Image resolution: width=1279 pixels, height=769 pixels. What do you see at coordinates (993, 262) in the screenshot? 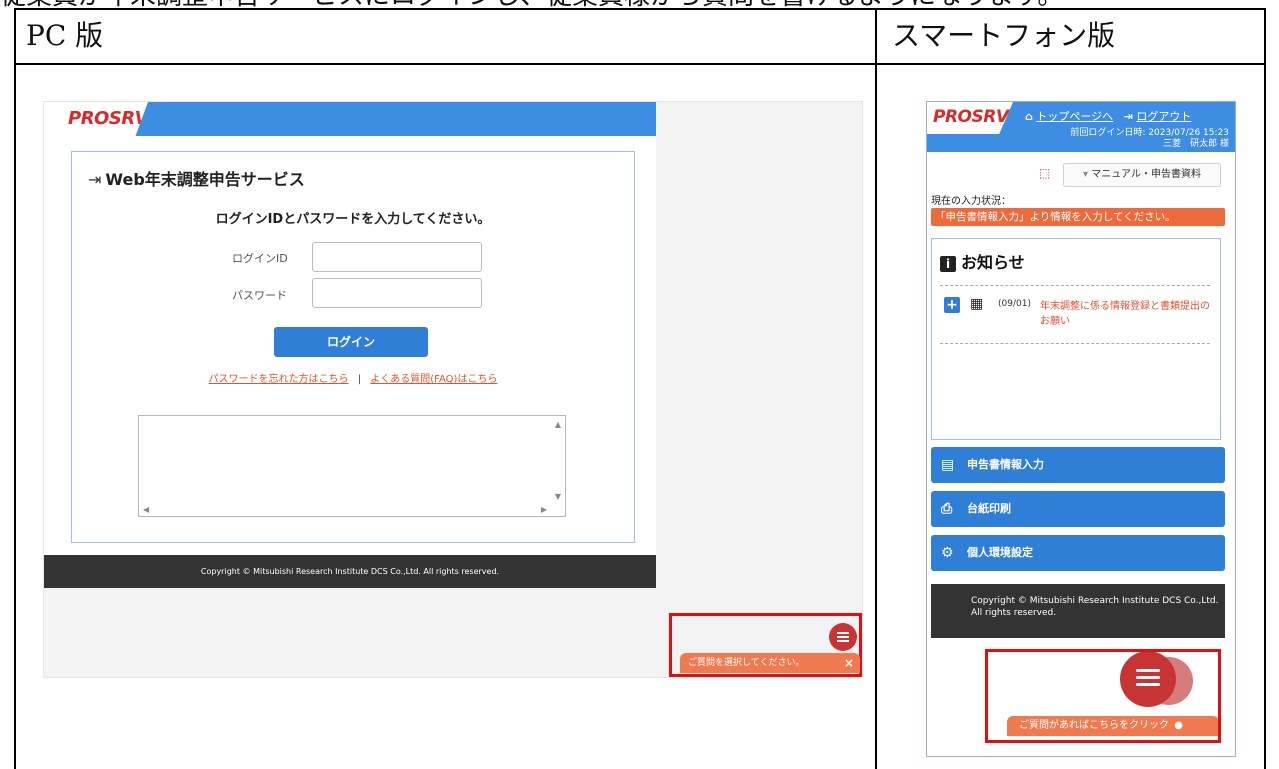
I see `news-title-text: お知らせ` at bounding box center [993, 262].